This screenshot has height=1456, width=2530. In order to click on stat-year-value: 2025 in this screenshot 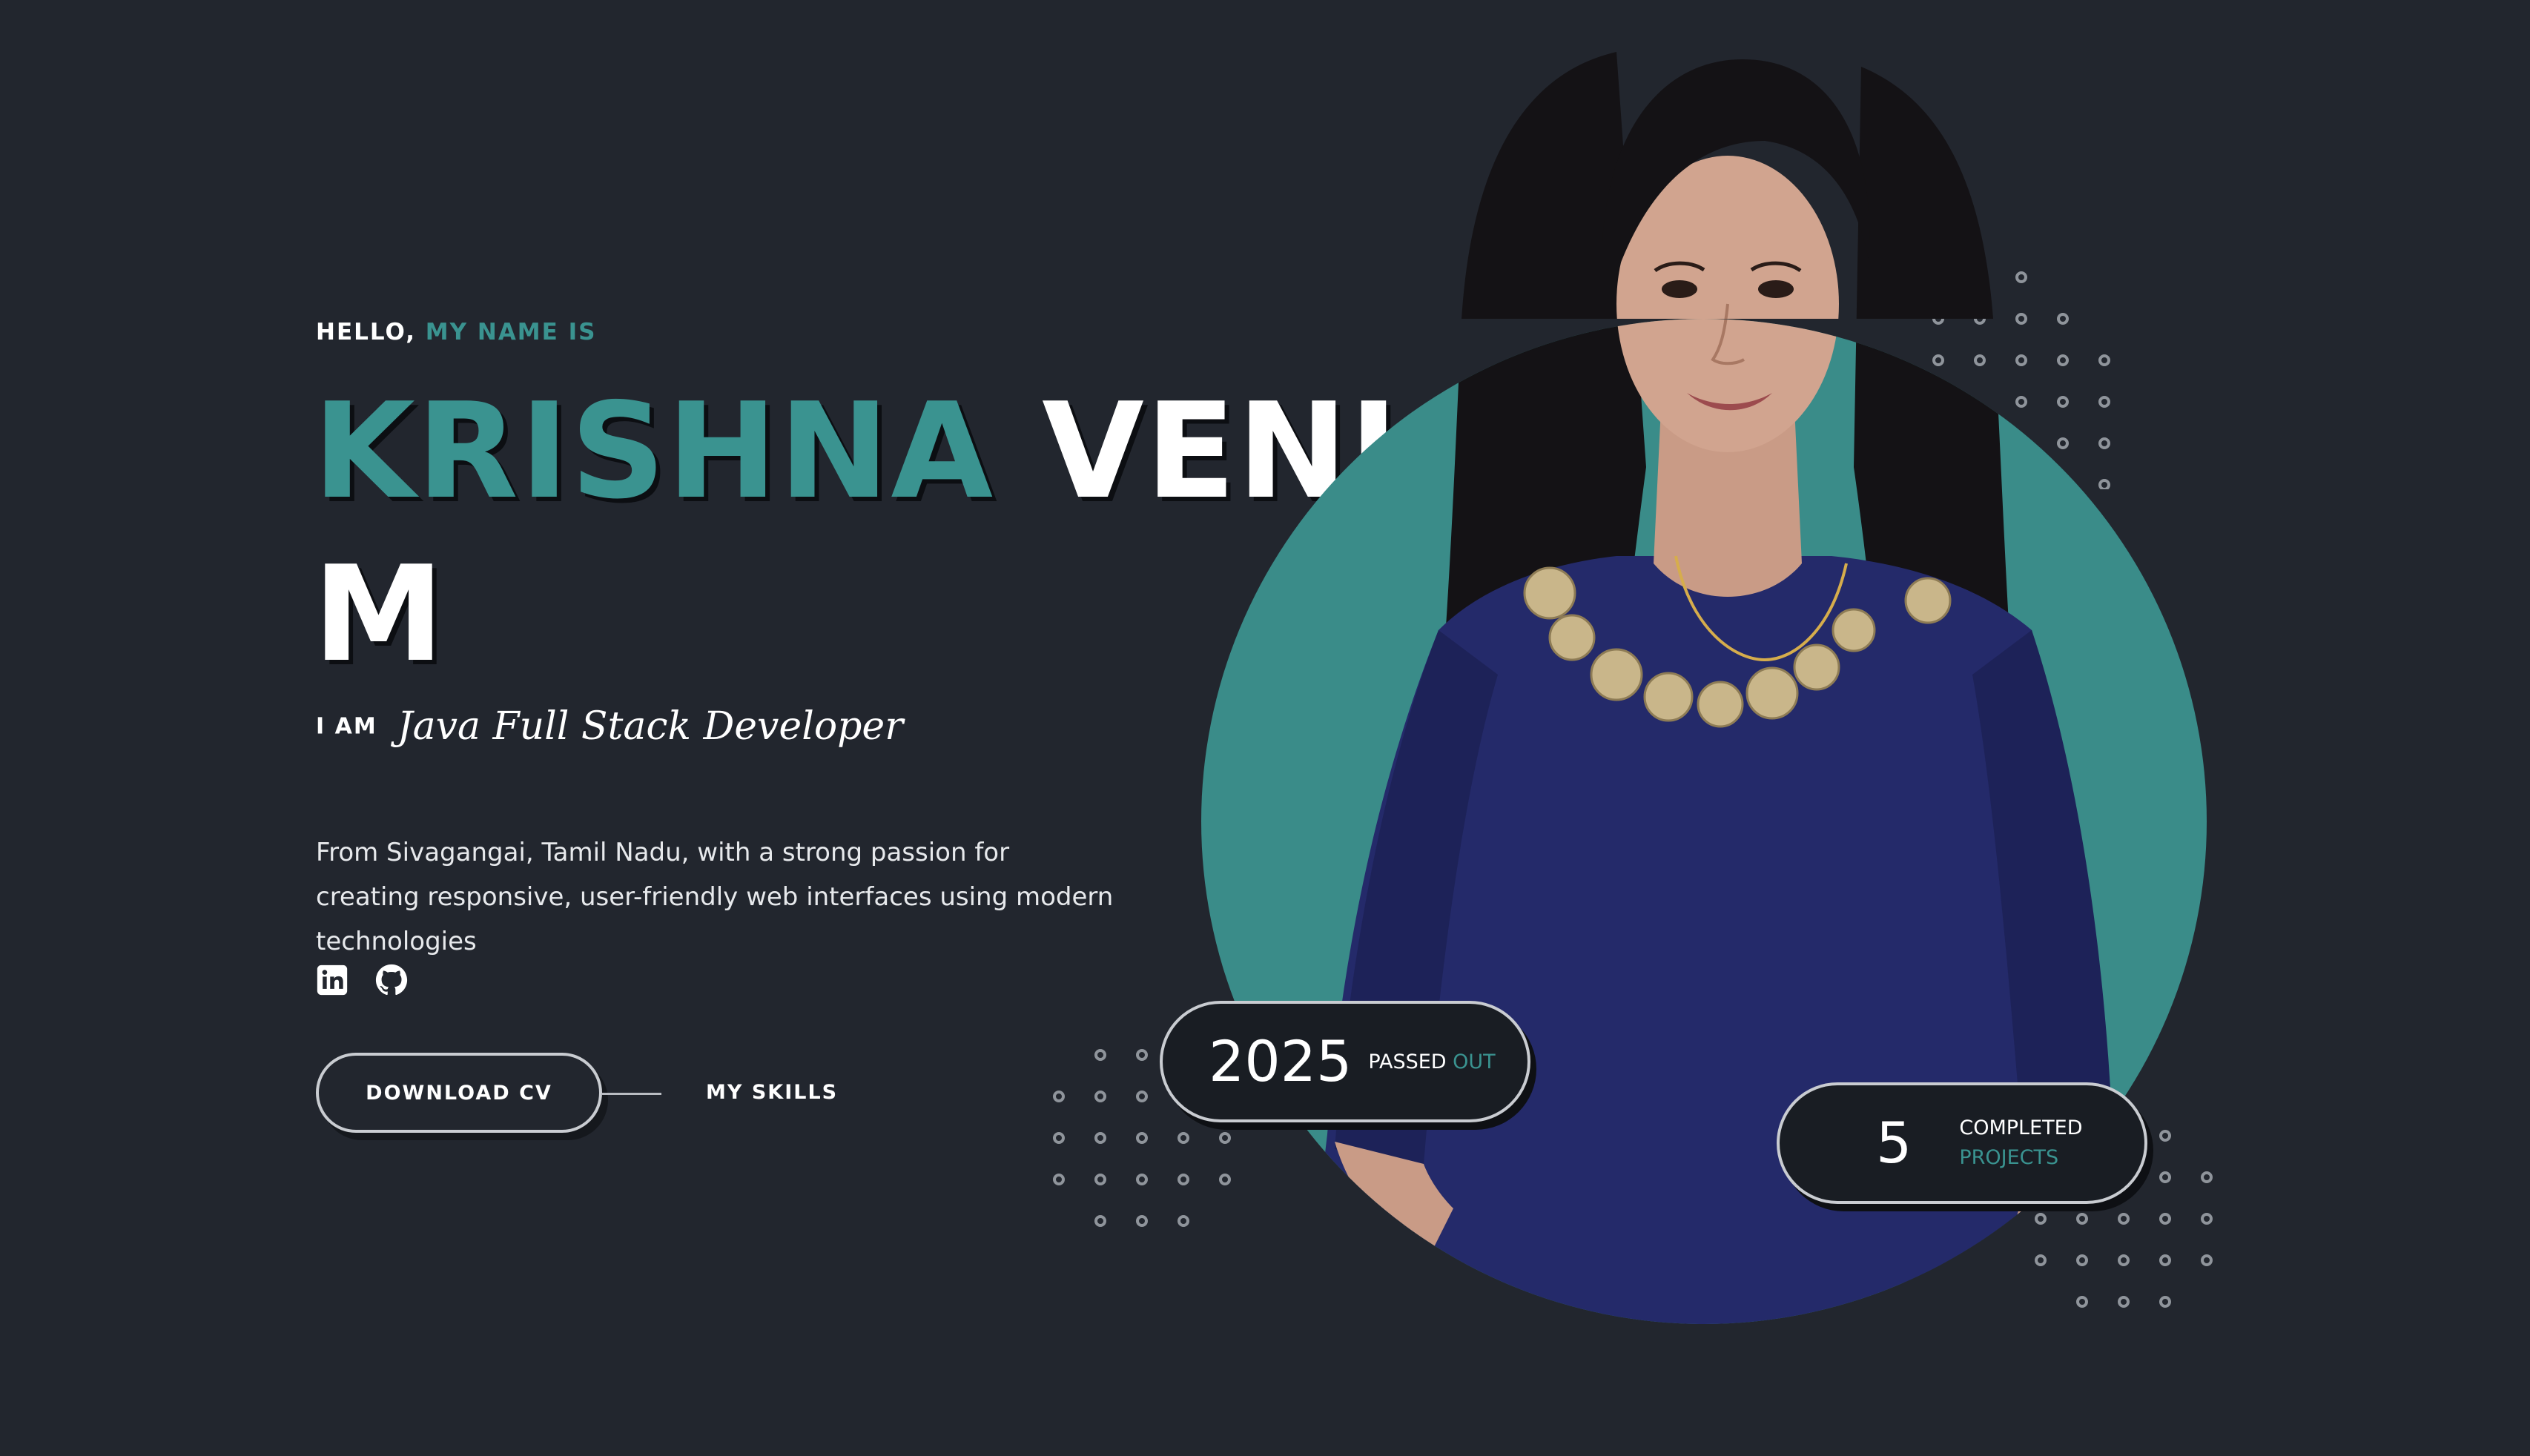, I will do `click(1280, 1061)`.